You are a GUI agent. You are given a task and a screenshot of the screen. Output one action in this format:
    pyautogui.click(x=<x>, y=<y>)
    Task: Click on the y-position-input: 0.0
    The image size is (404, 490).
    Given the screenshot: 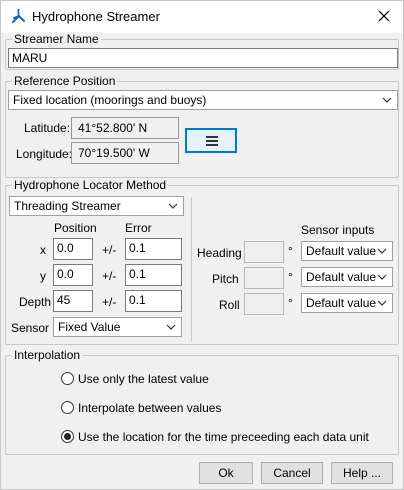 What is the action you would take?
    pyautogui.click(x=73, y=275)
    